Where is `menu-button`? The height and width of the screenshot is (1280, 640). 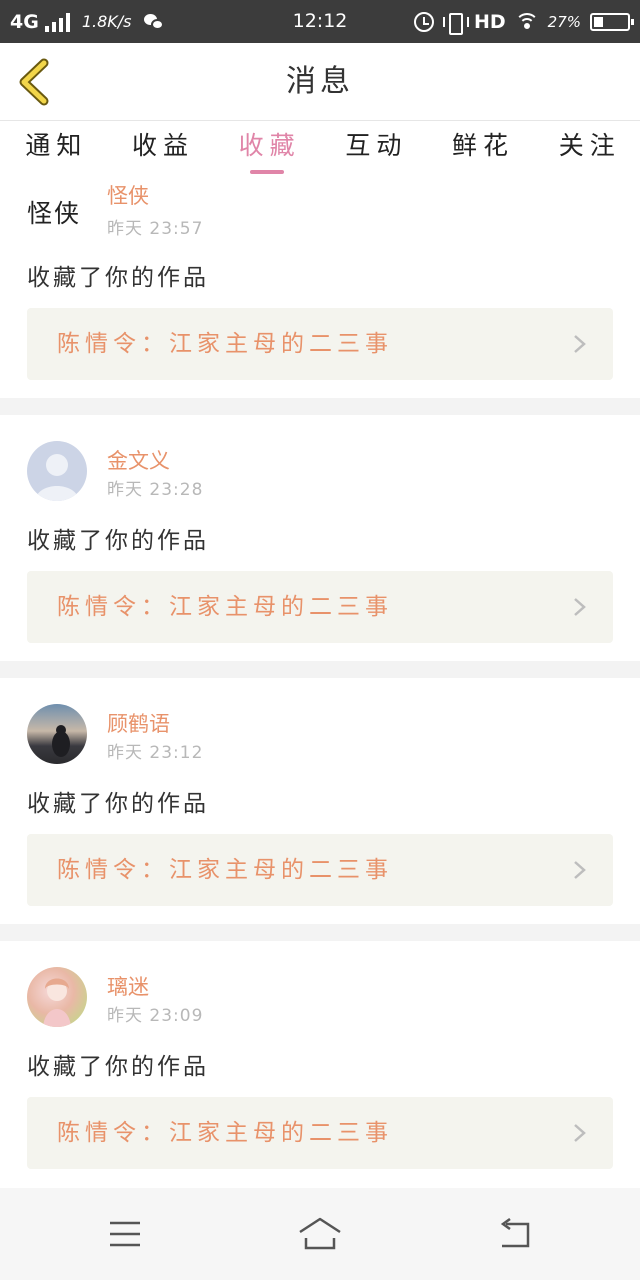
menu-button is located at coordinates (125, 1234).